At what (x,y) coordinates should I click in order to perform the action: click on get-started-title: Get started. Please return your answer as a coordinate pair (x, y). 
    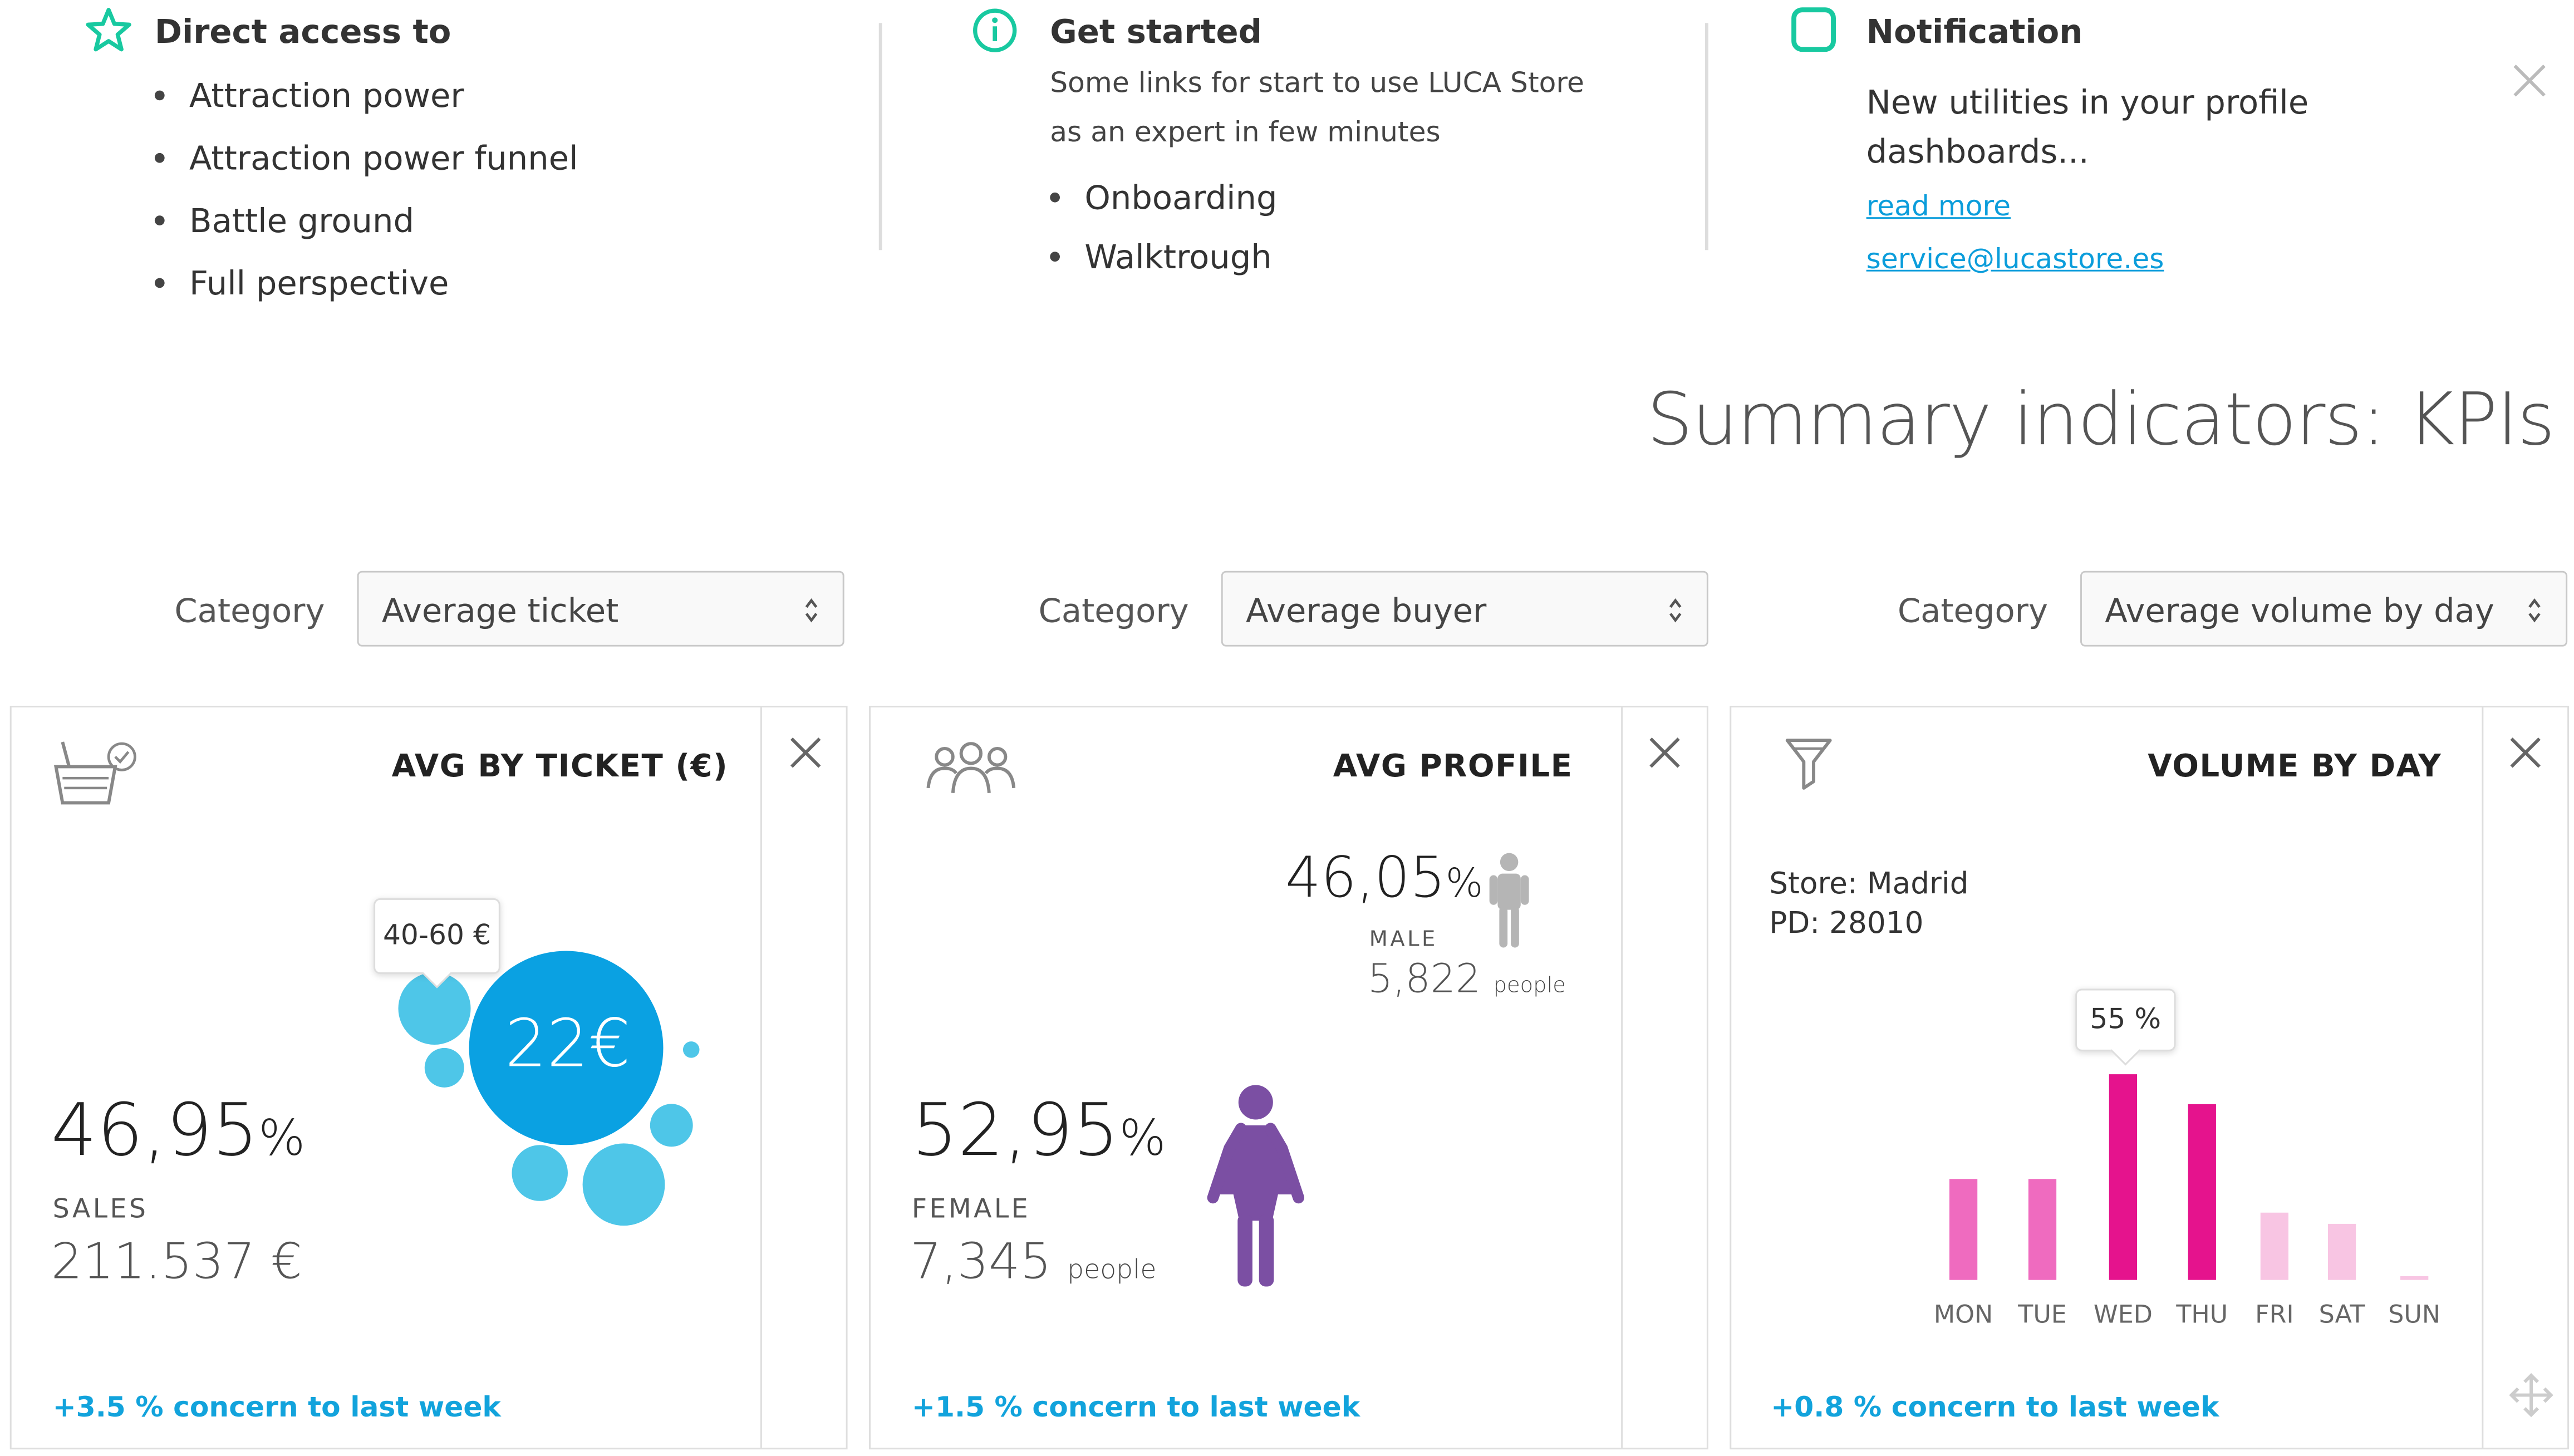
    Looking at the image, I should click on (1156, 31).